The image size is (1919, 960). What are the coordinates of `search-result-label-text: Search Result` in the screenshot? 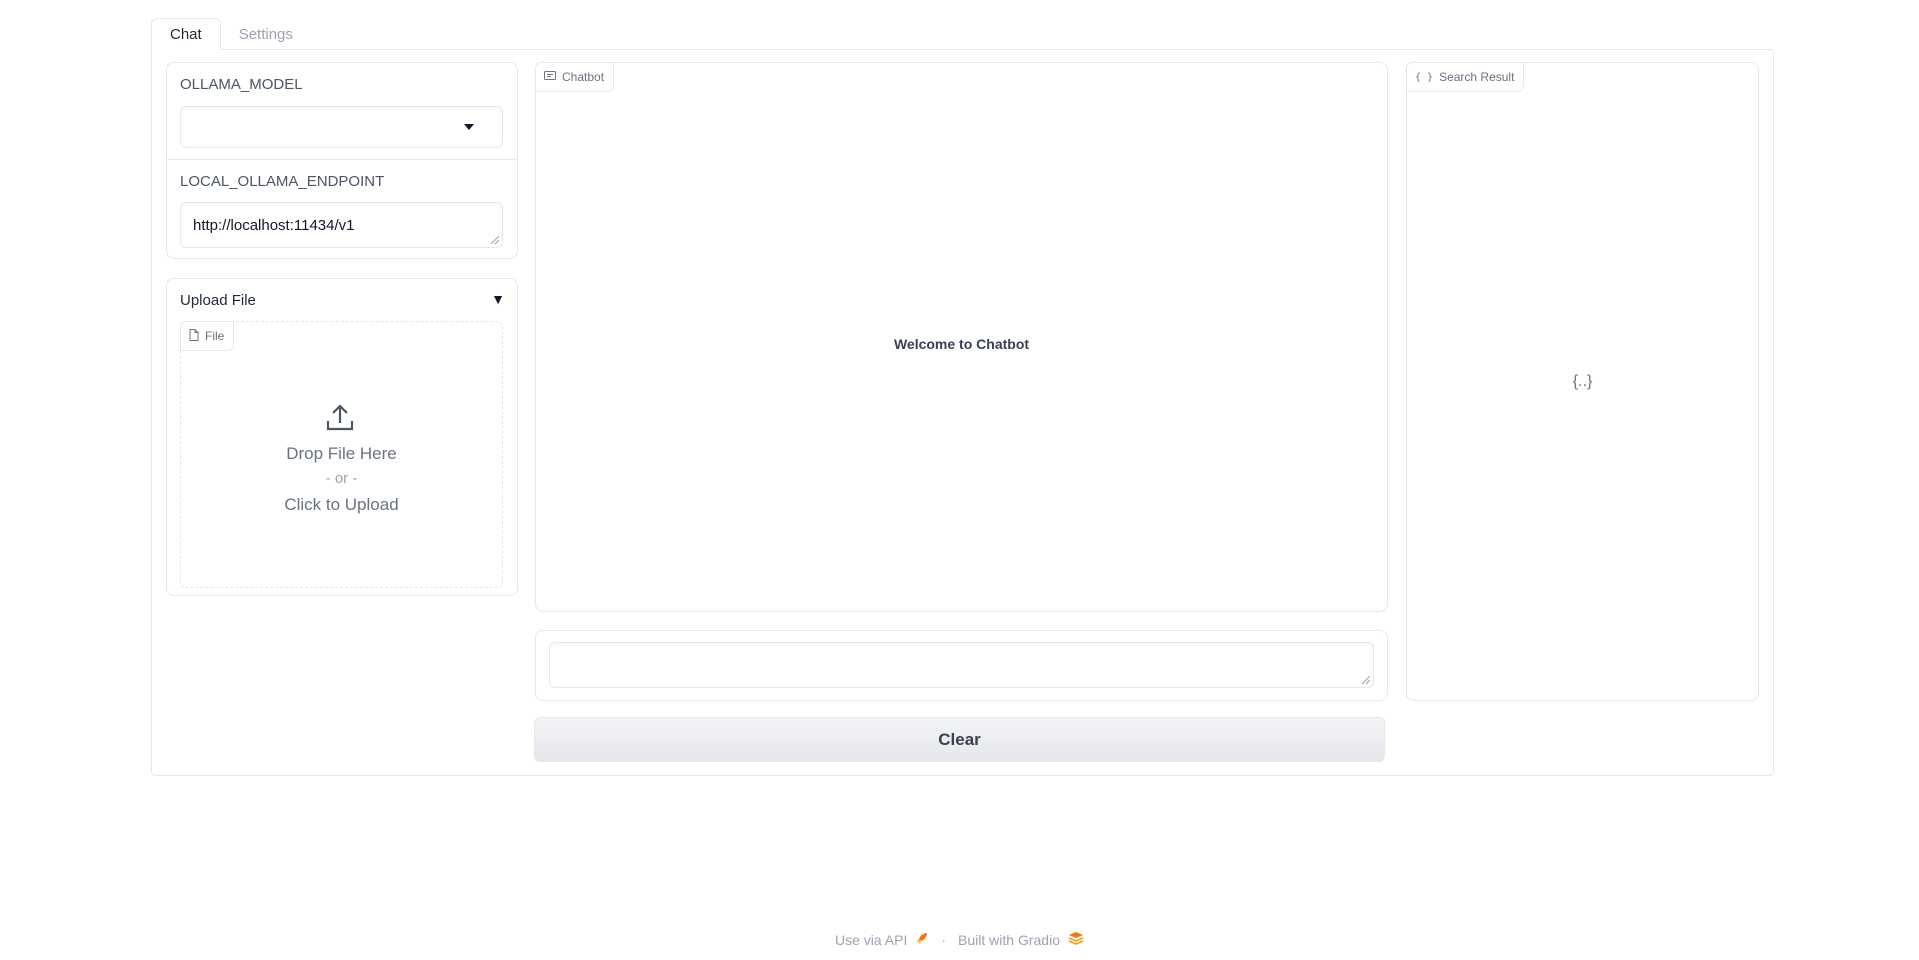 It's located at (1477, 77).